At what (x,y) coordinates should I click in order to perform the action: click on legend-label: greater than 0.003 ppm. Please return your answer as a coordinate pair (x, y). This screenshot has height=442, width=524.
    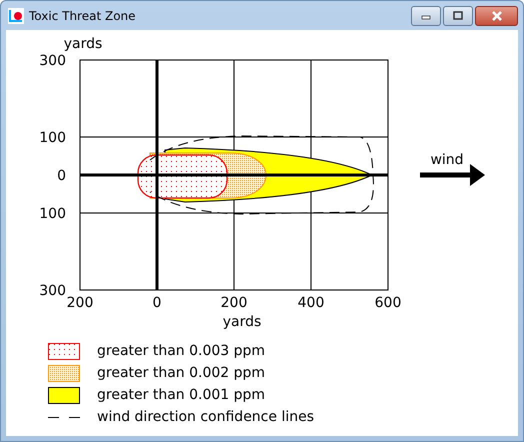
    Looking at the image, I should click on (181, 351).